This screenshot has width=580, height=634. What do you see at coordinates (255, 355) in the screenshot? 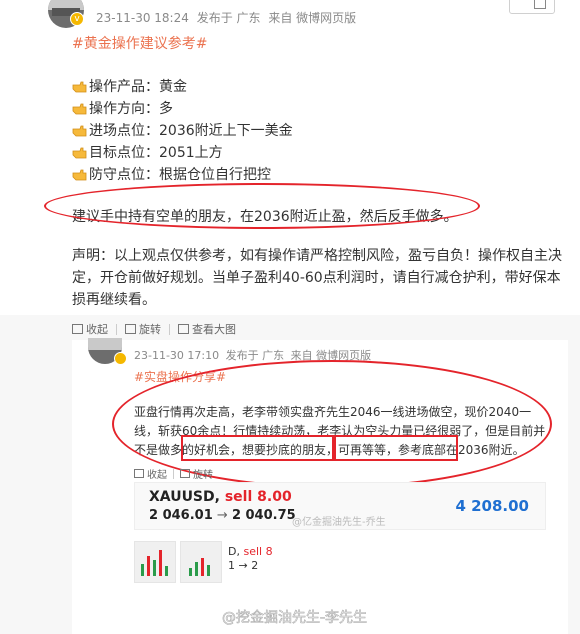
I see `quoted-location: 发布于 广东` at bounding box center [255, 355].